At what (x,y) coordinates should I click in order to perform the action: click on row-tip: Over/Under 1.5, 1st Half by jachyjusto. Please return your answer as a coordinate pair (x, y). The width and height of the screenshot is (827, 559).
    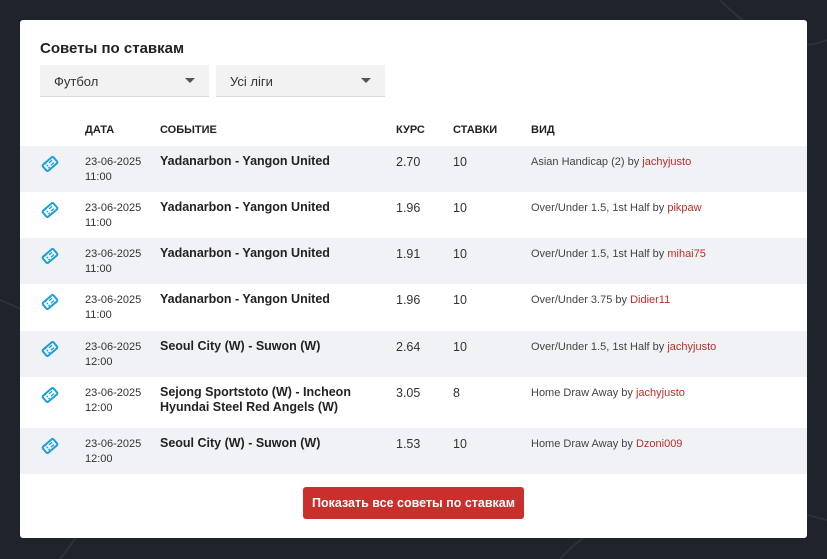
    Looking at the image, I should click on (623, 347).